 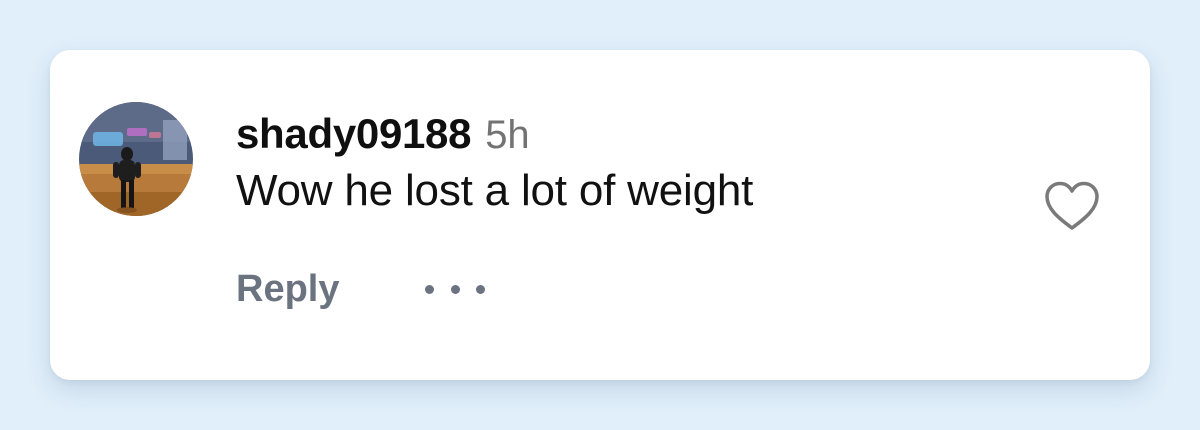 I want to click on reply-button: Reply, so click(x=287, y=289).